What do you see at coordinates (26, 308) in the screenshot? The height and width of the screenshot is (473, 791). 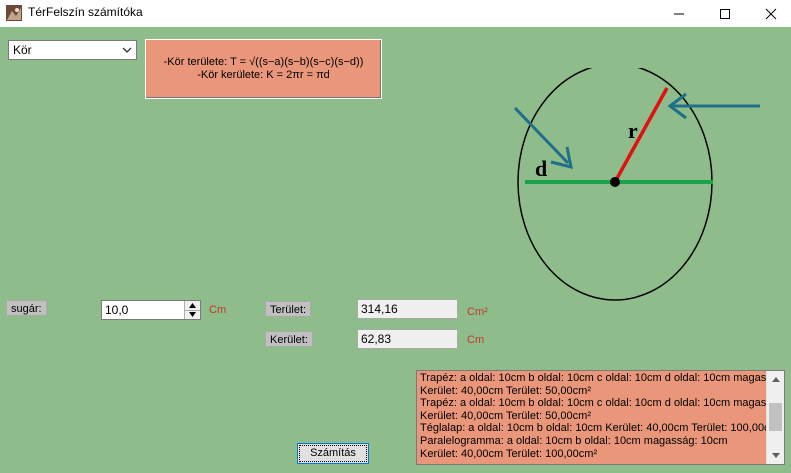 I see `radius-label-box: sugár:` at bounding box center [26, 308].